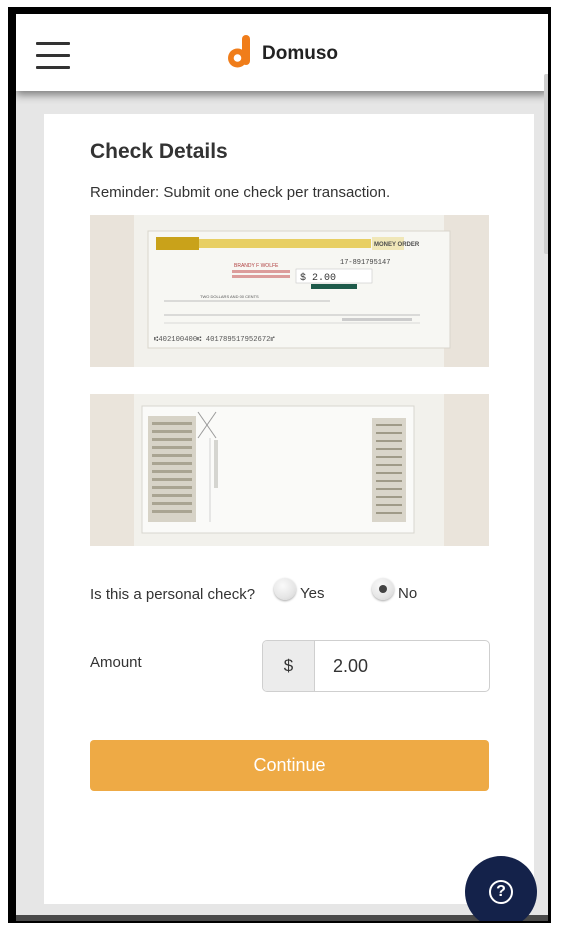 This screenshot has width=561, height=928. What do you see at coordinates (300, 53) in the screenshot?
I see `brand-name: Domuso` at bounding box center [300, 53].